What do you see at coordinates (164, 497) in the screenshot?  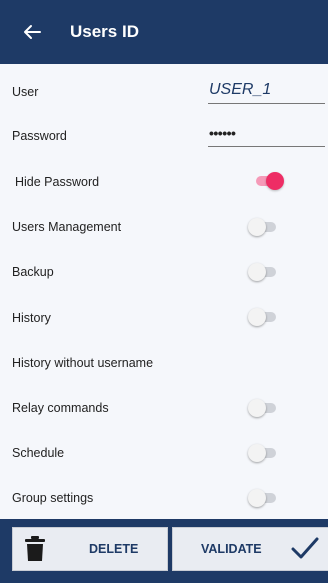 I see `toggle-row-group-settings: Group settings` at bounding box center [164, 497].